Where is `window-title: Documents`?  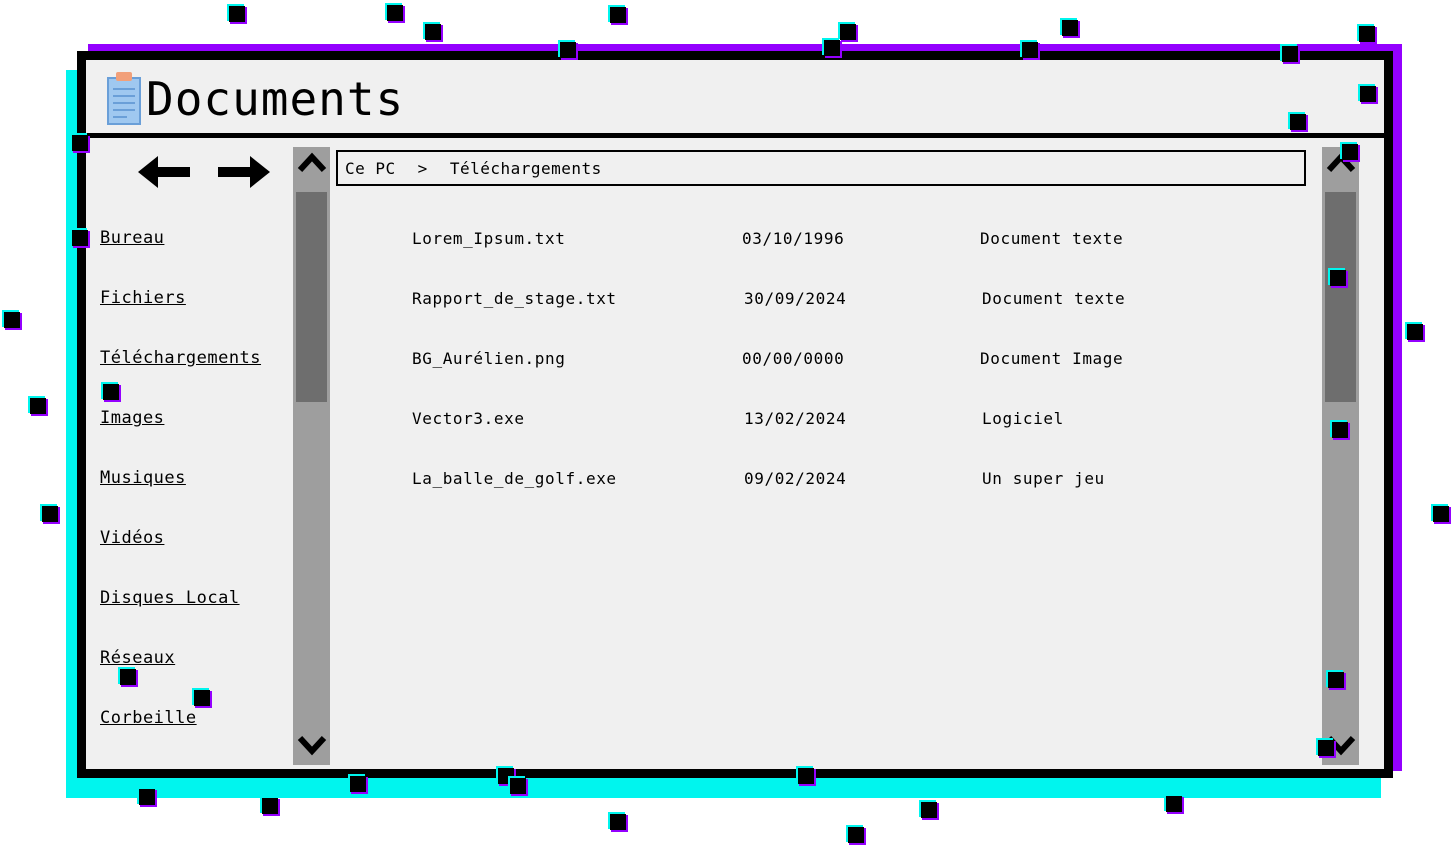 window-title: Documents is located at coordinates (275, 99).